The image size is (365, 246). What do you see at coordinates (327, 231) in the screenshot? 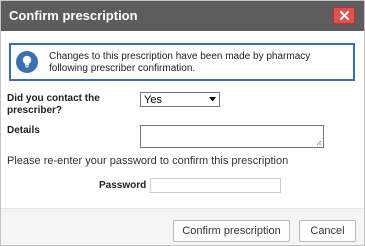
I see `cancel-button: Cancel` at bounding box center [327, 231].